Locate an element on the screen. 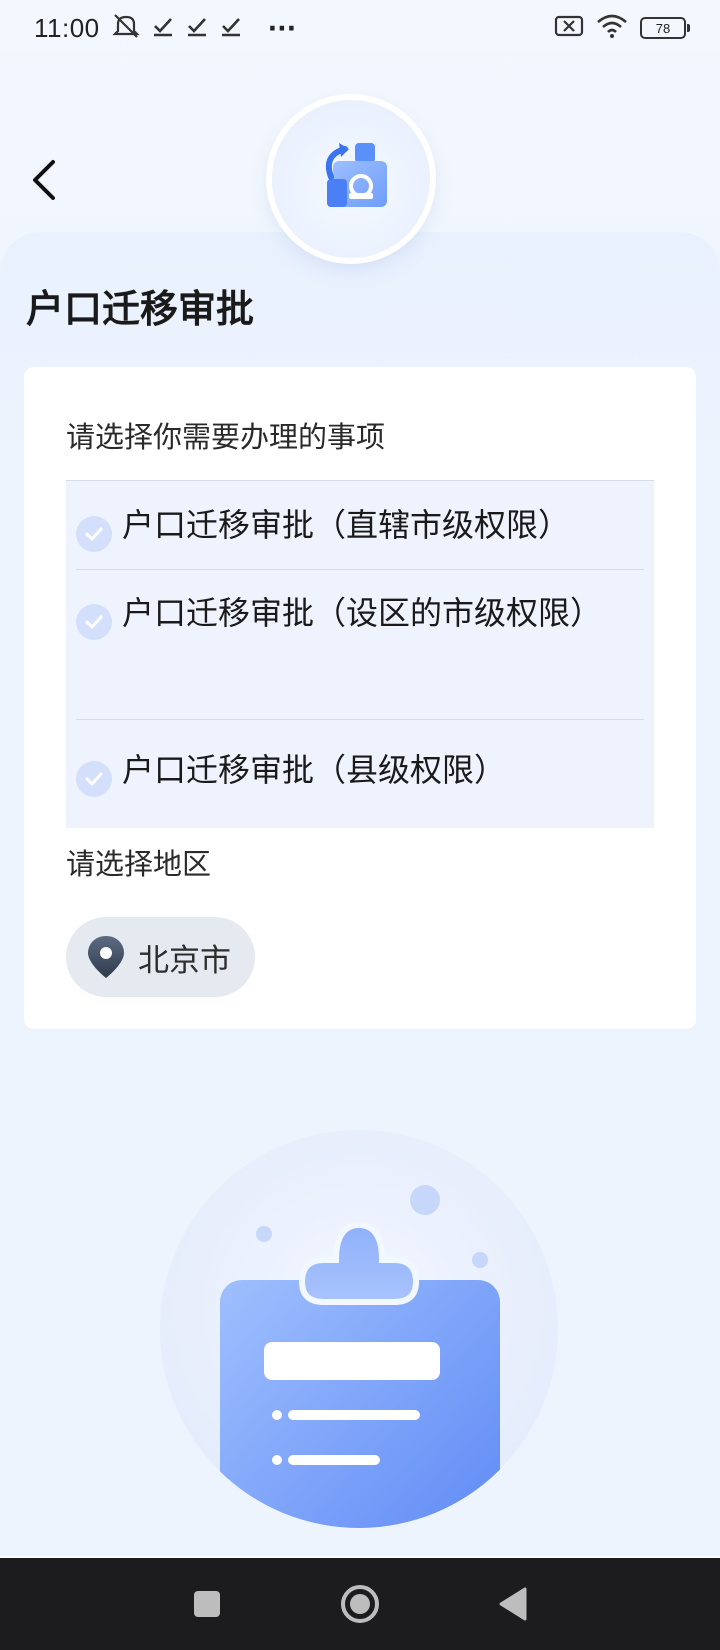 This screenshot has height=1650, width=720. status-bar: 11:00 ··· 78 is located at coordinates (360, 28).